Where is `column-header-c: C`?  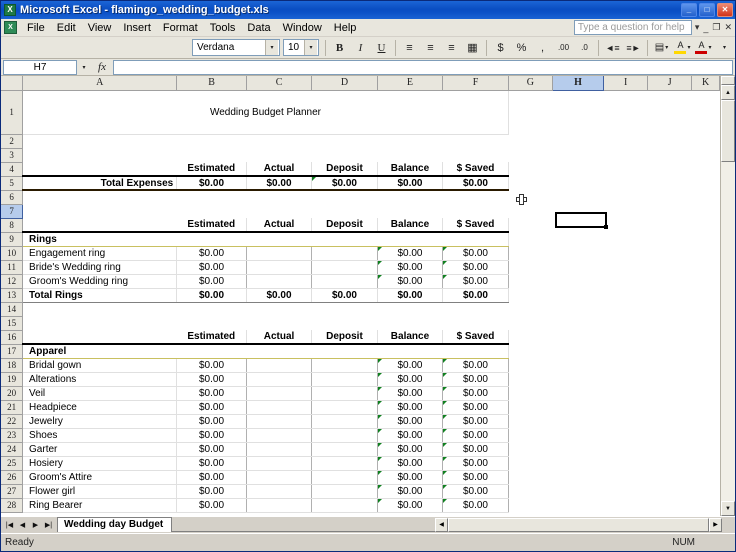
column-header-c: C is located at coordinates (279, 83).